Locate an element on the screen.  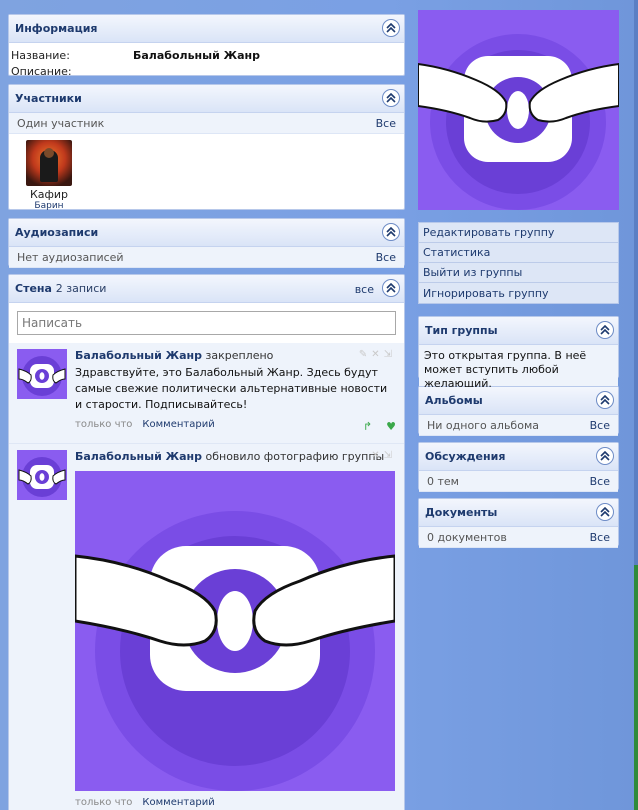
members-all-link: Все is located at coordinates (386, 123).